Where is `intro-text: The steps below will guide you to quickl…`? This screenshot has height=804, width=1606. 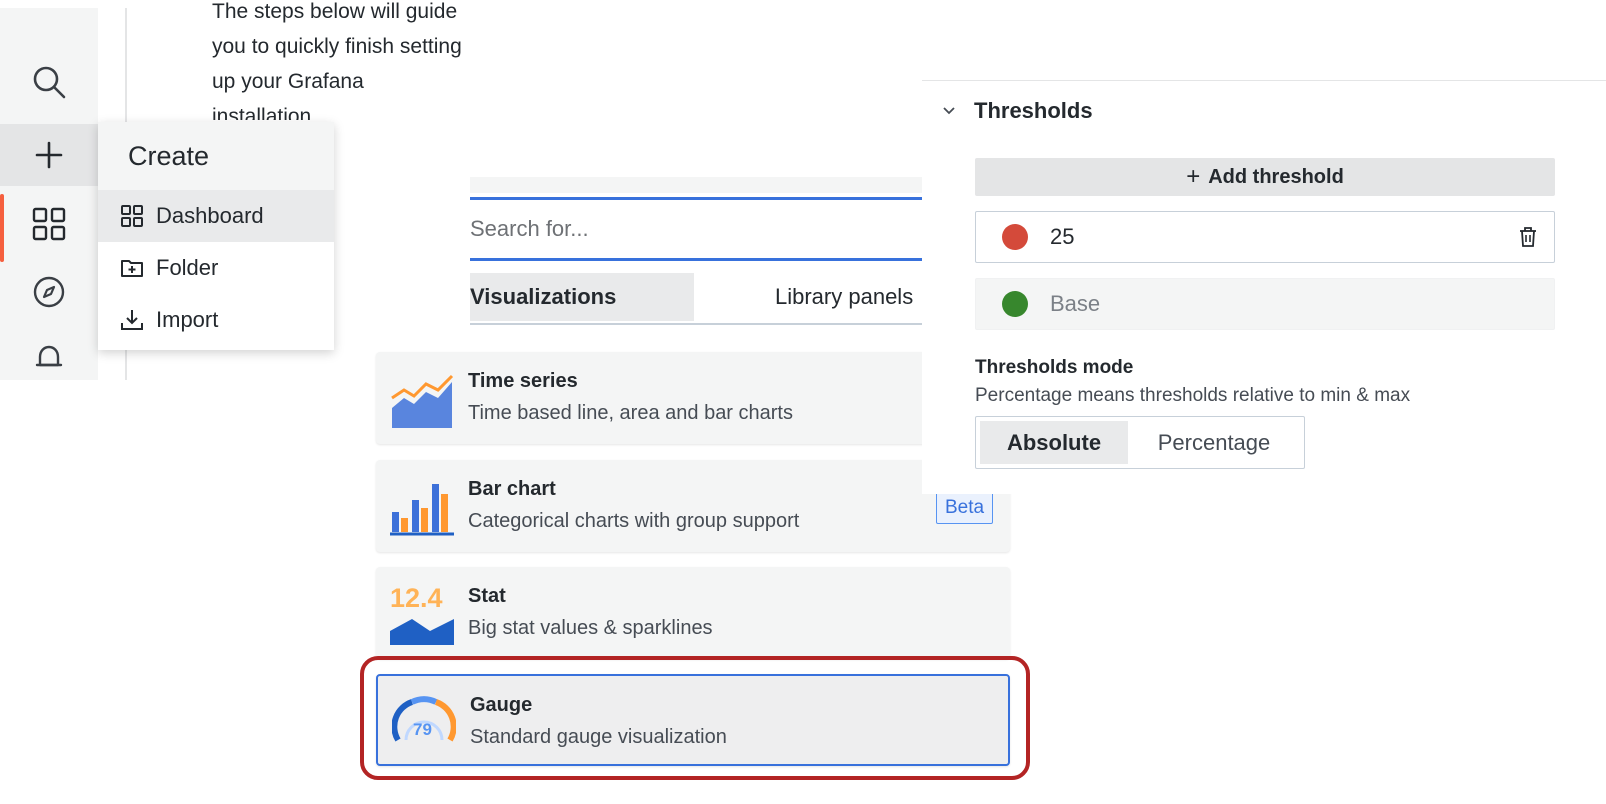 intro-text: The steps below will guide you to quickl… is located at coordinates (337, 60).